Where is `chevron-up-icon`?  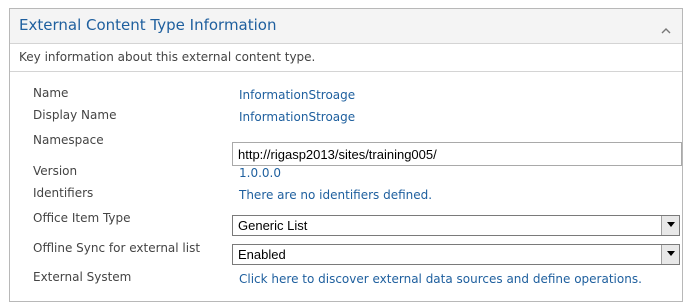
chevron-up-icon is located at coordinates (666, 27).